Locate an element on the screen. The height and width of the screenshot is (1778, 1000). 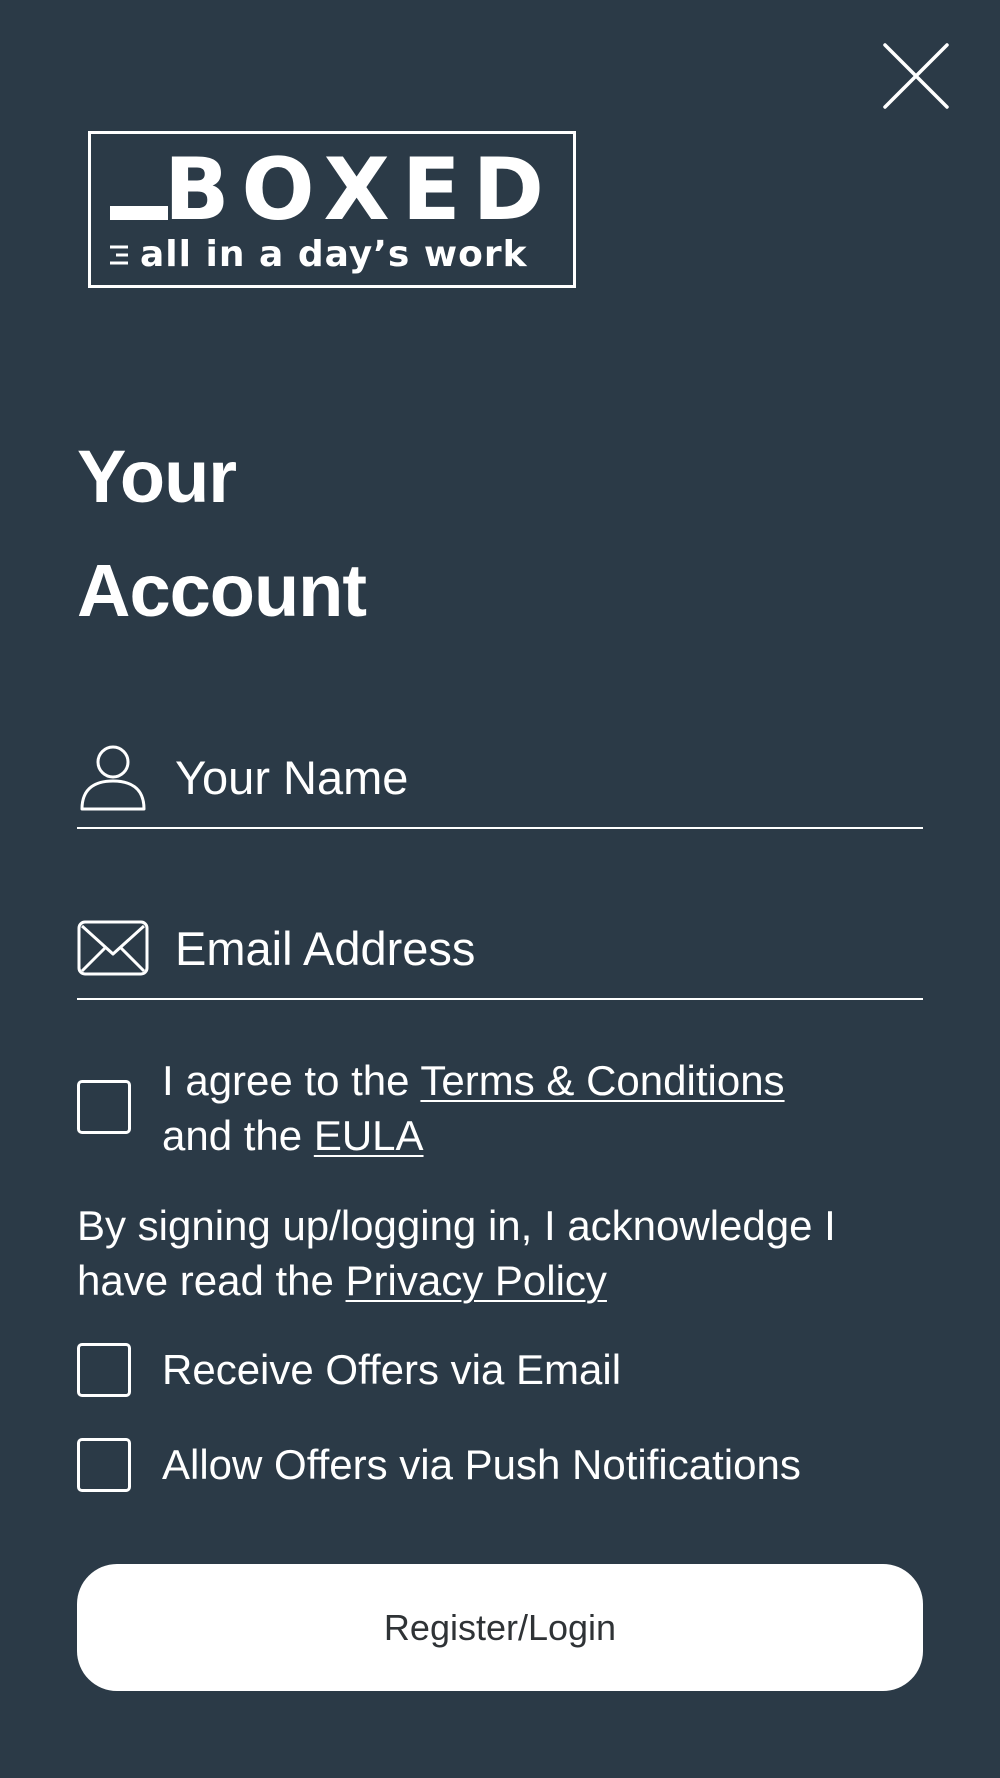
page-title-line-2: Account is located at coordinates (222, 590).